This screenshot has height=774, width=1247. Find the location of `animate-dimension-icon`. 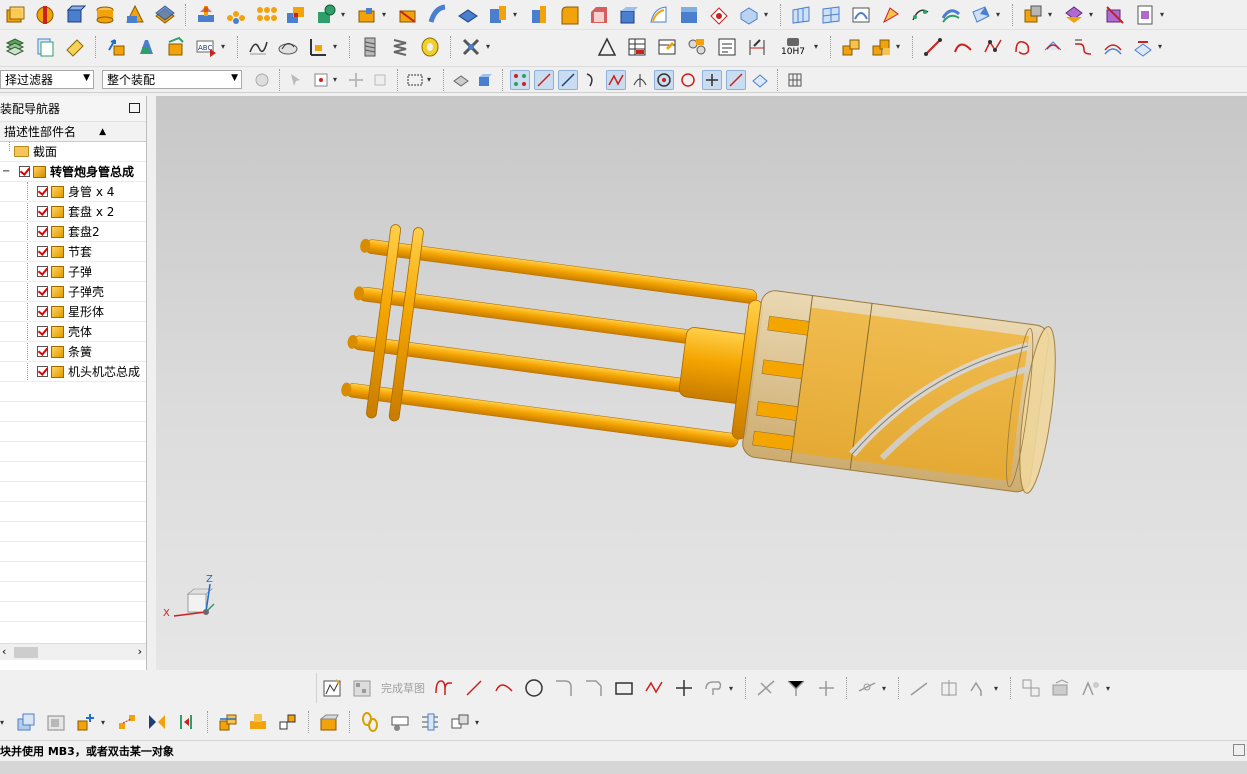

animate-dimension-icon is located at coordinates (1061, 688).